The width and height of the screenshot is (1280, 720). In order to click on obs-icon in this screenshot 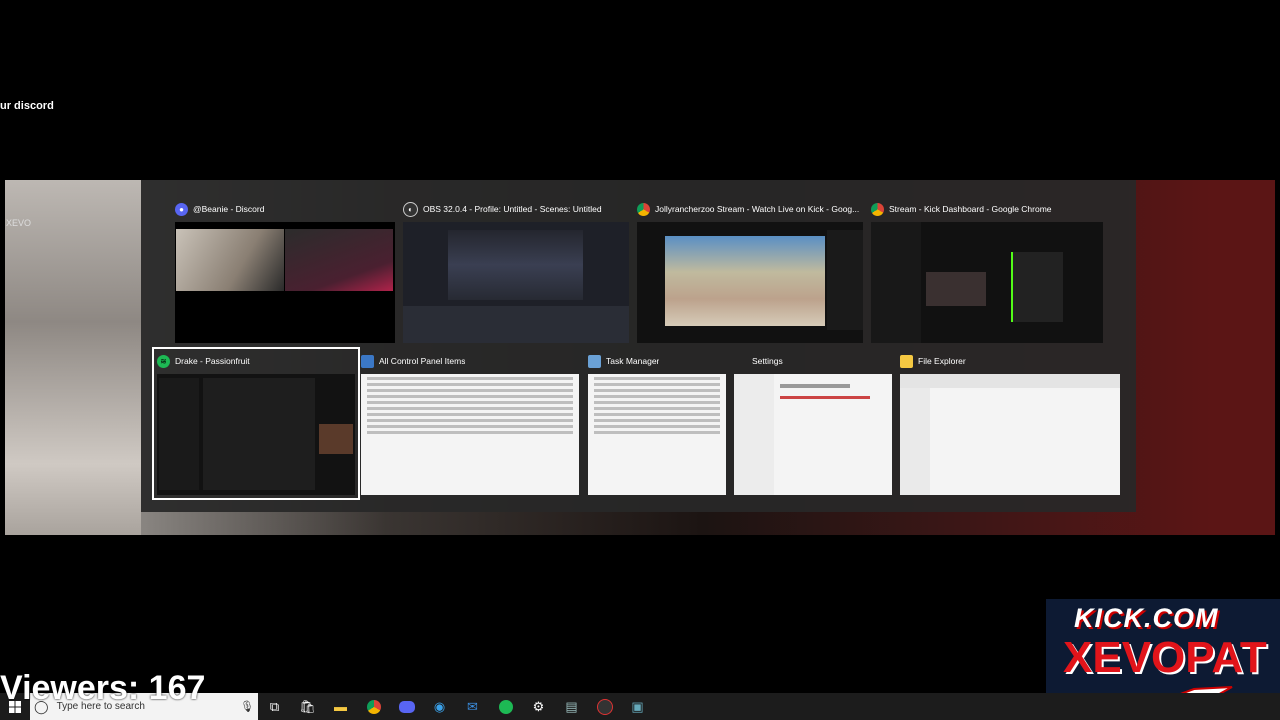, I will do `click(604, 706)`.